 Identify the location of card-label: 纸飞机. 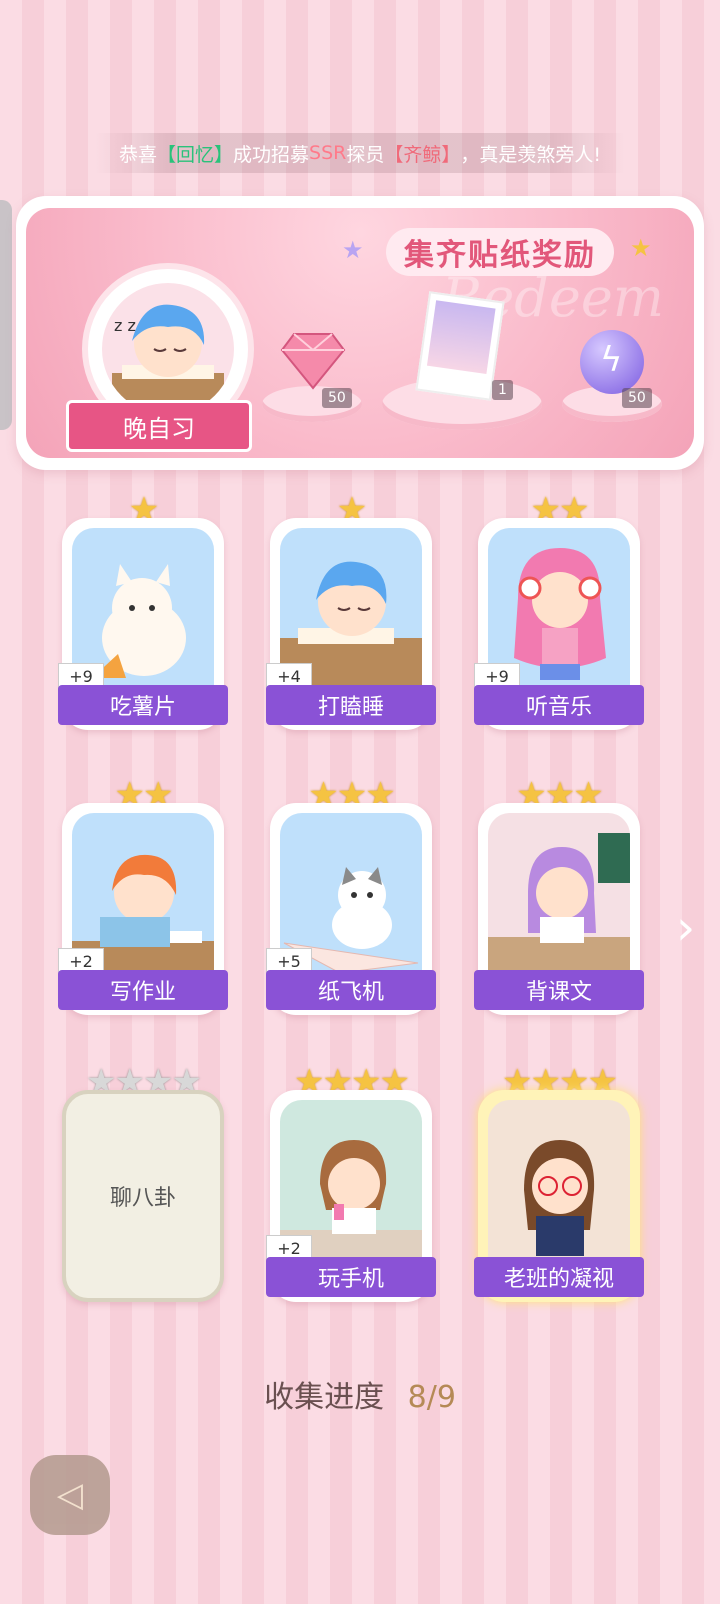
(351, 990).